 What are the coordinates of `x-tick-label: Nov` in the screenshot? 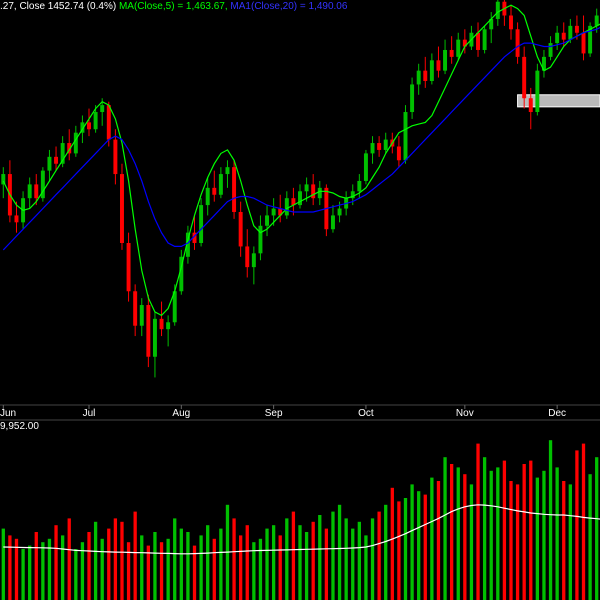 It's located at (464, 413).